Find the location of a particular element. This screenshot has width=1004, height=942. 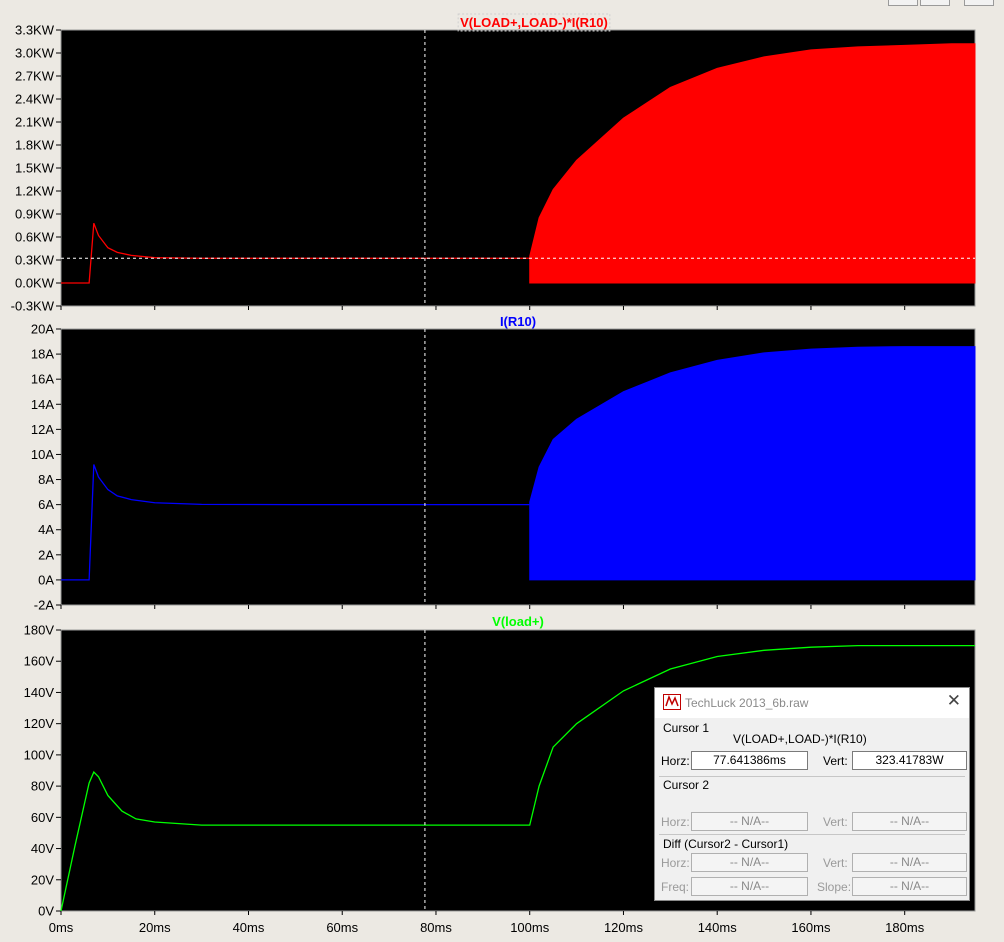

y-tick-label: 60V is located at coordinates (42, 817).